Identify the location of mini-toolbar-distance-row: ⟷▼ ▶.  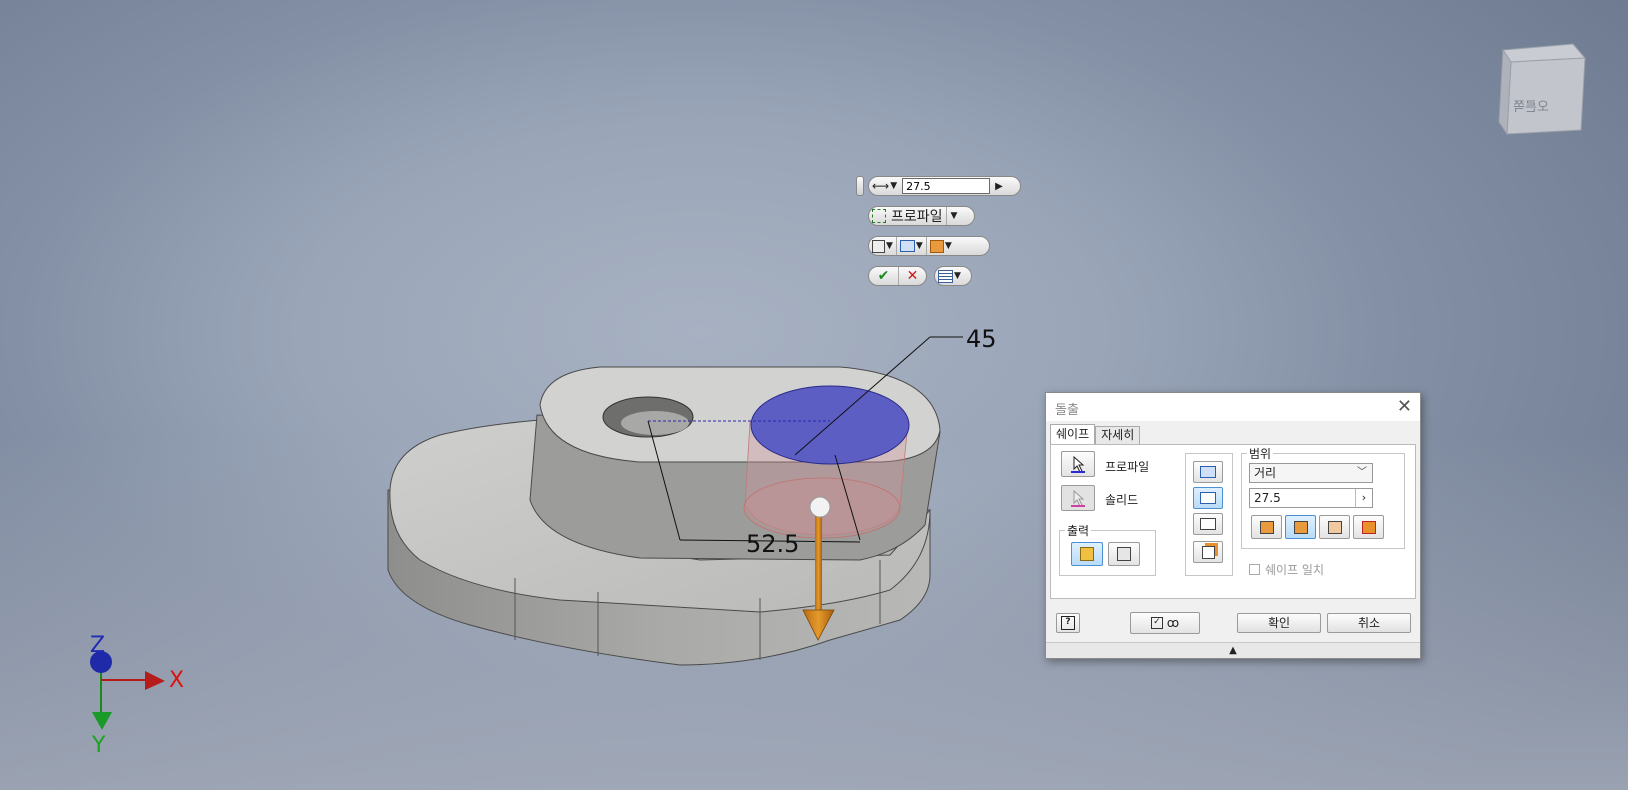
(944, 186).